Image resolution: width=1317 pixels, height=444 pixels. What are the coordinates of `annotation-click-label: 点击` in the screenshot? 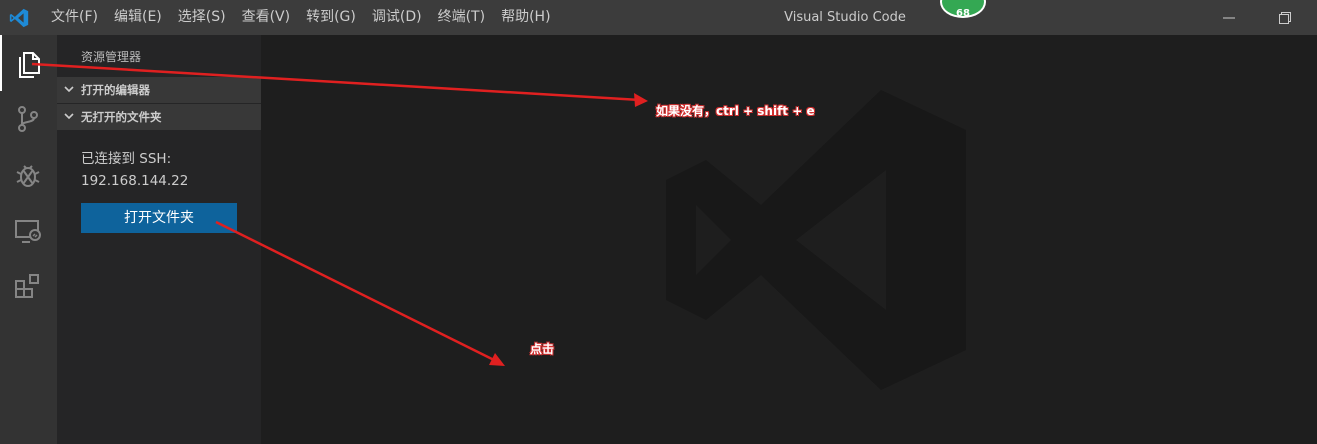 It's located at (542, 349).